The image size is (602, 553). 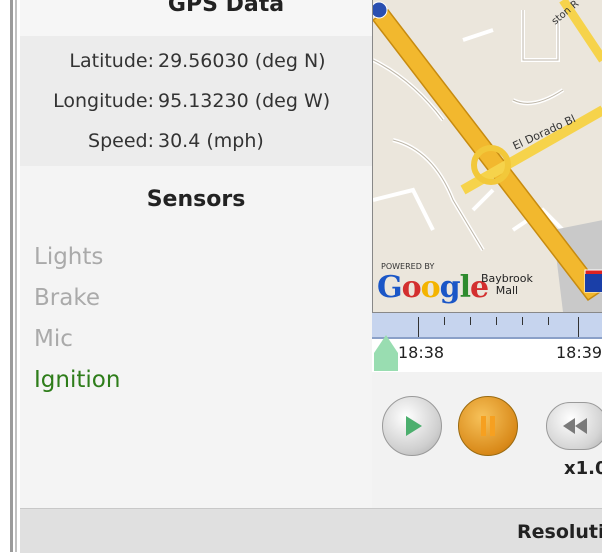 I want to click on speed-value: 30.4 (mph), so click(x=211, y=141).